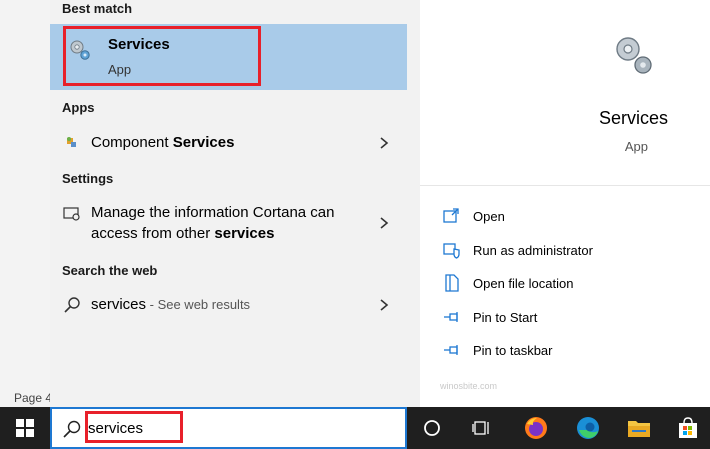  What do you see at coordinates (452, 283) in the screenshot?
I see `file-location-icon` at bounding box center [452, 283].